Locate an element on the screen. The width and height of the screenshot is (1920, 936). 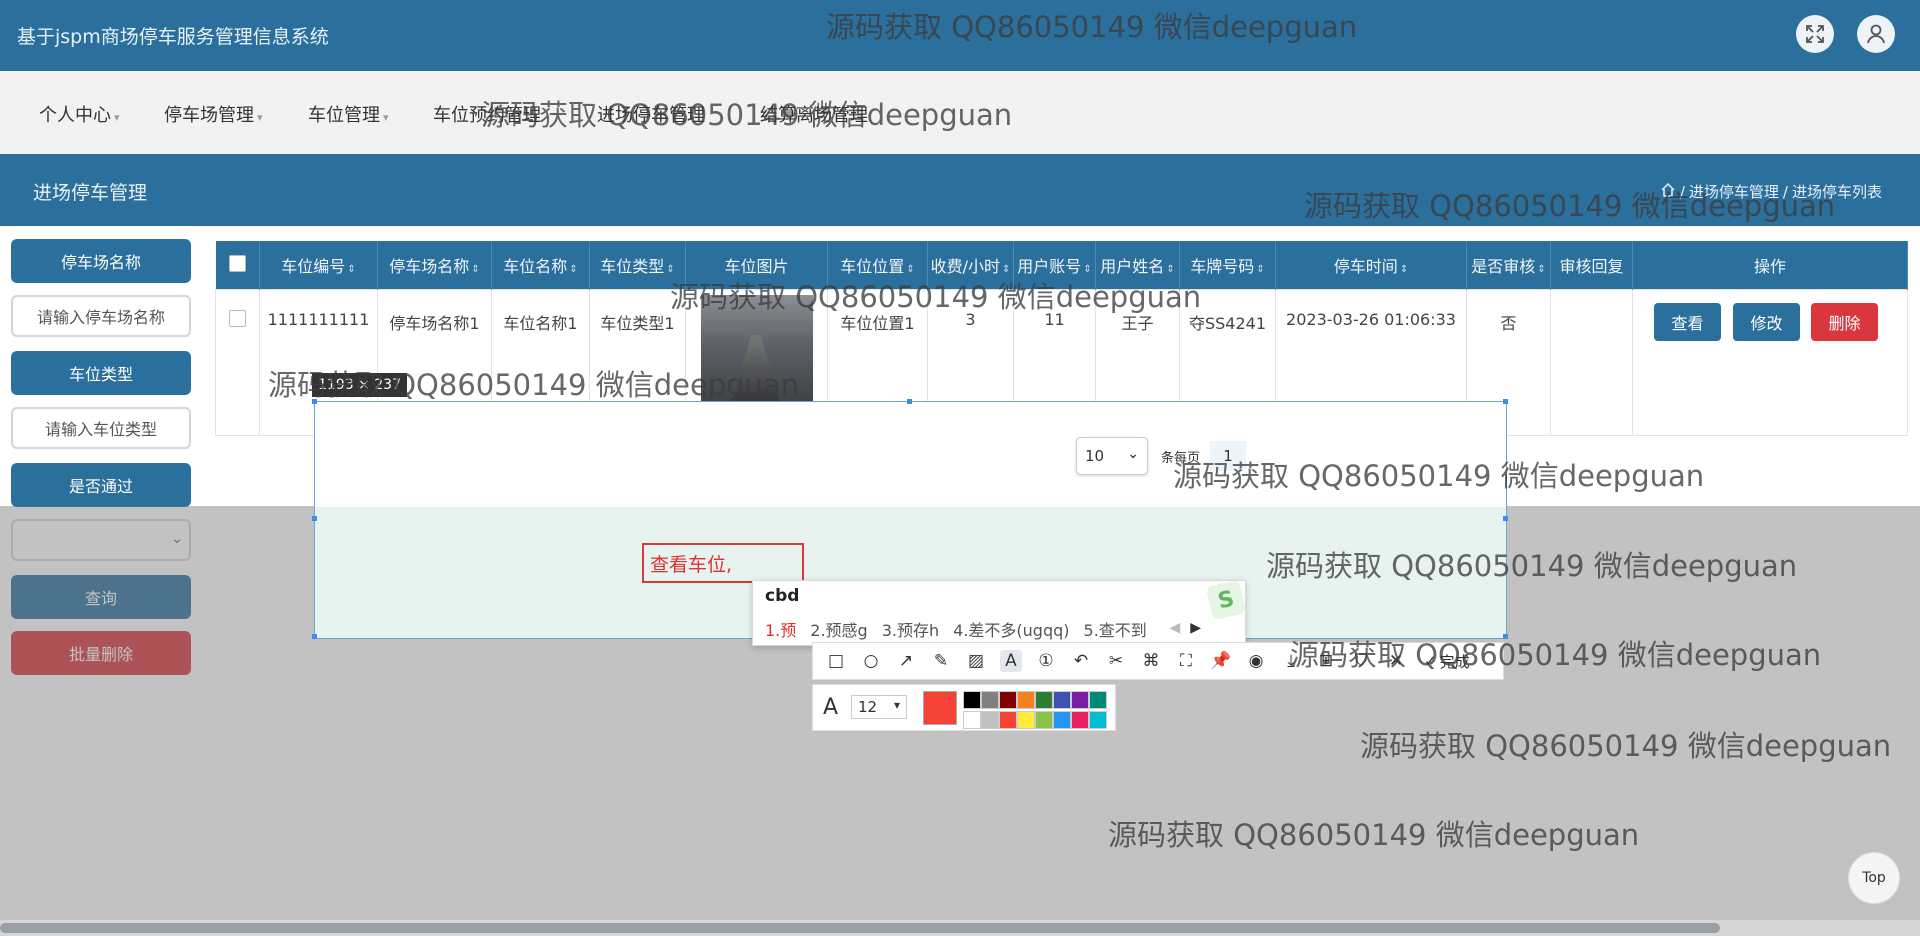
text-tool-icon: A is located at coordinates (1011, 661).